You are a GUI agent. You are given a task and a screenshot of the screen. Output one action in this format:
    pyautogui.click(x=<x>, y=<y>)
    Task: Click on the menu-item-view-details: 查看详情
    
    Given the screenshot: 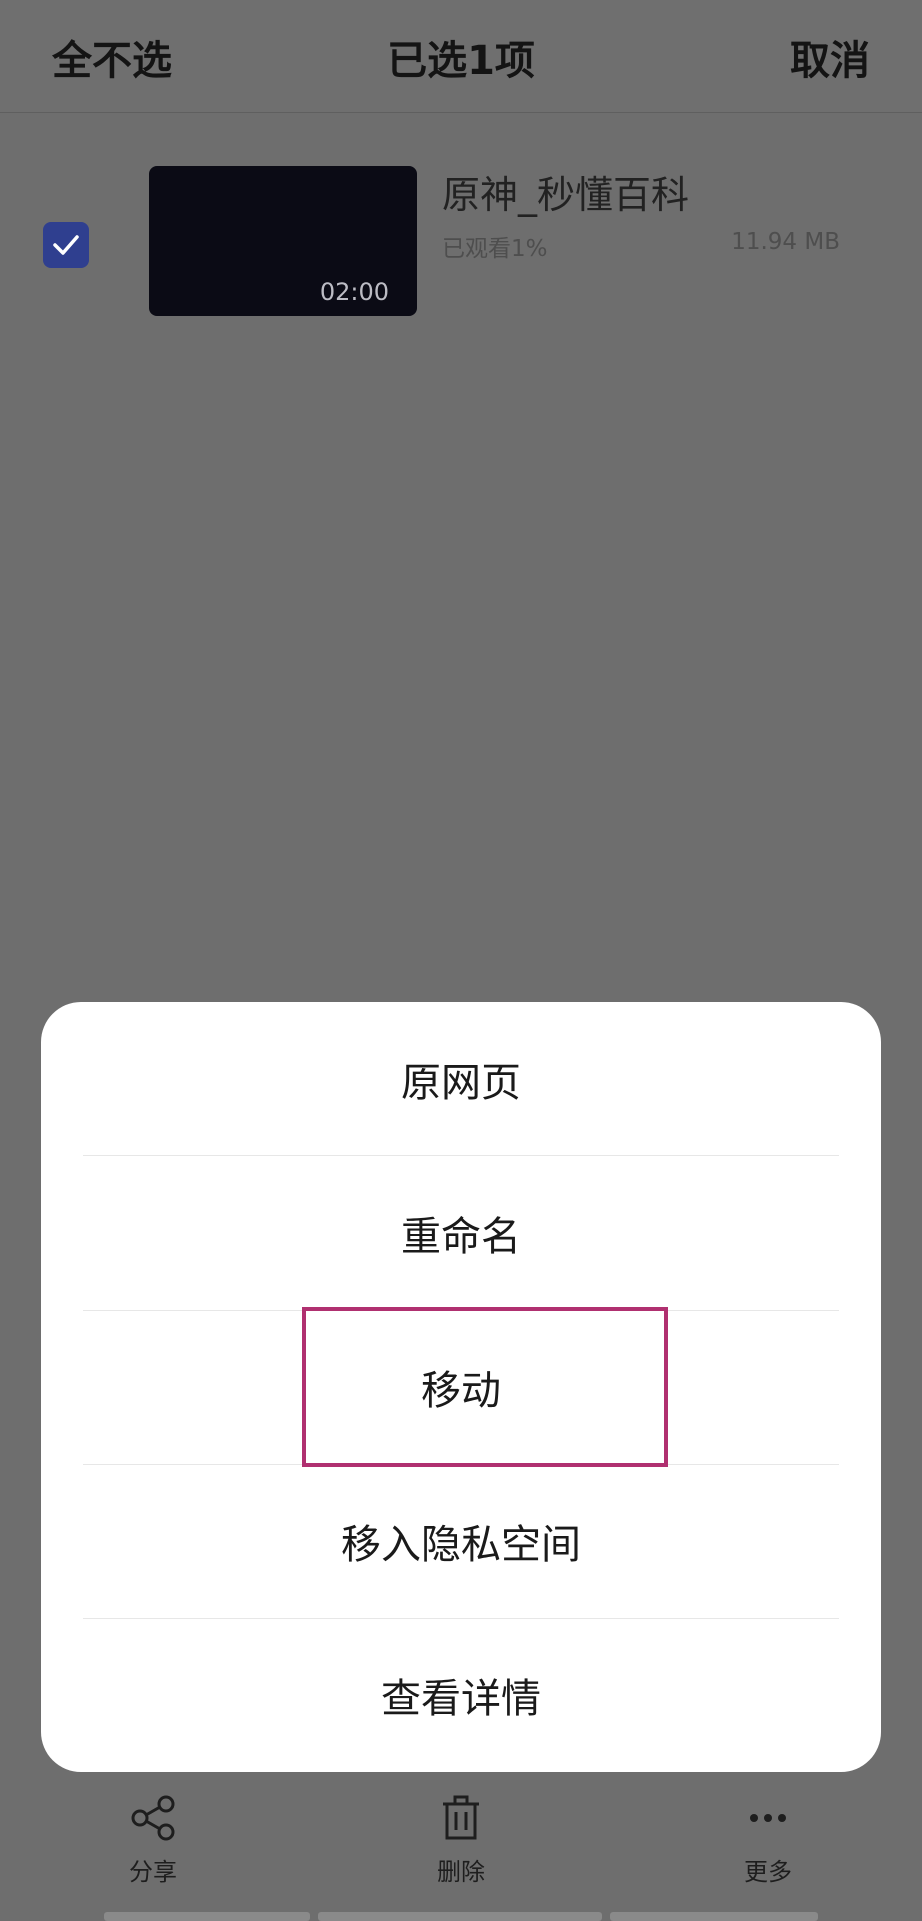 What is the action you would take?
    pyautogui.click(x=461, y=1695)
    